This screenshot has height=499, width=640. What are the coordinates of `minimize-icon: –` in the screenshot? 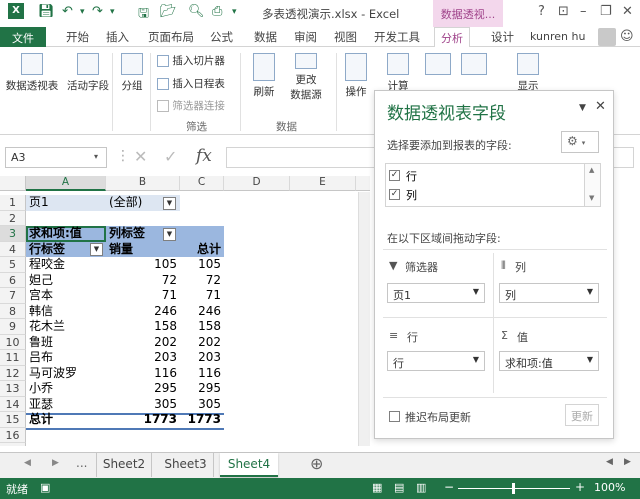 It's located at (583, 11).